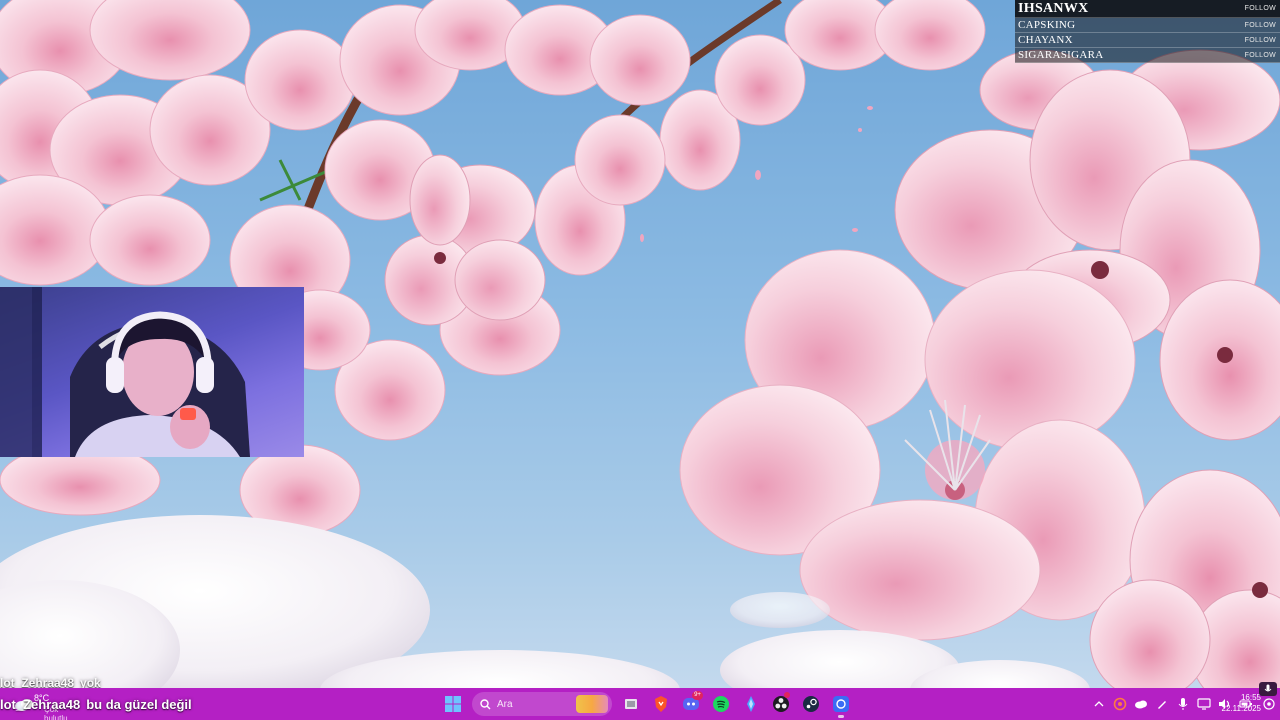  Describe the element at coordinates (691, 704) in the screenshot. I see `discord-icon: 9+` at that location.